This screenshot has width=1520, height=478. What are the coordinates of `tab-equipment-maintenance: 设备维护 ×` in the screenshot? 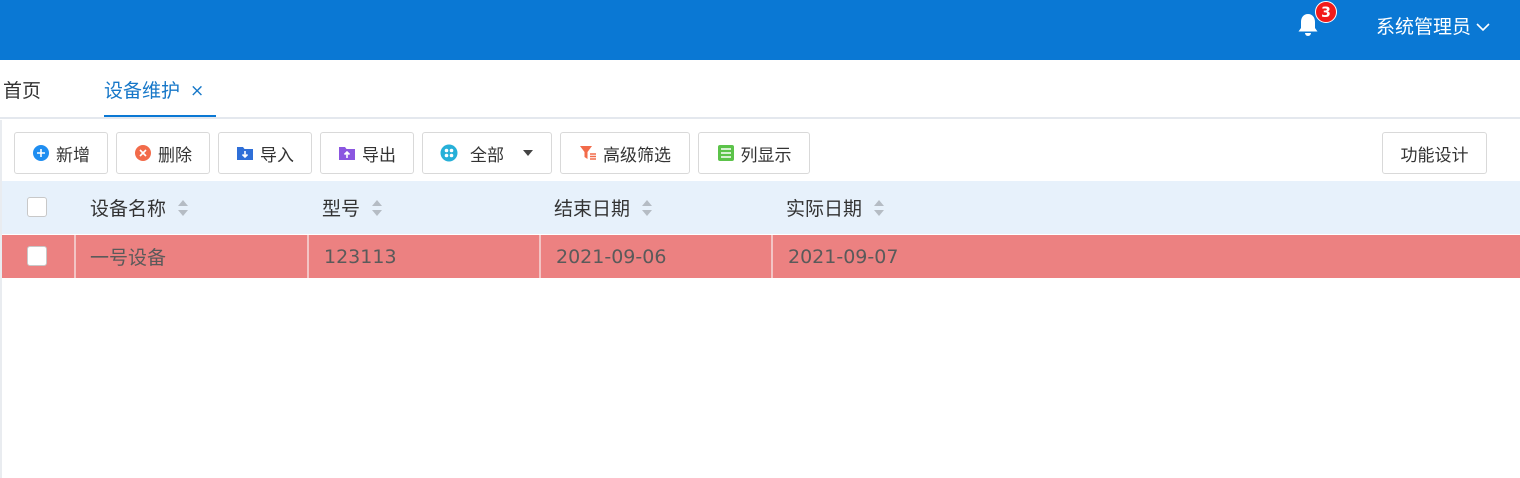 It's located at (154, 91).